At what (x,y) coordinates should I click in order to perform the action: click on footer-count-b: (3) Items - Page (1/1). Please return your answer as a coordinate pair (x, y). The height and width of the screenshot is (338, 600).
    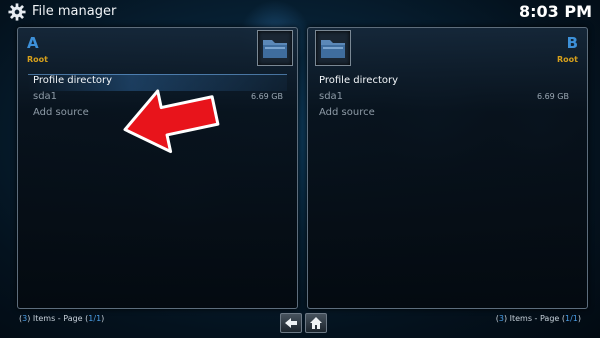
    Looking at the image, I should click on (538, 318).